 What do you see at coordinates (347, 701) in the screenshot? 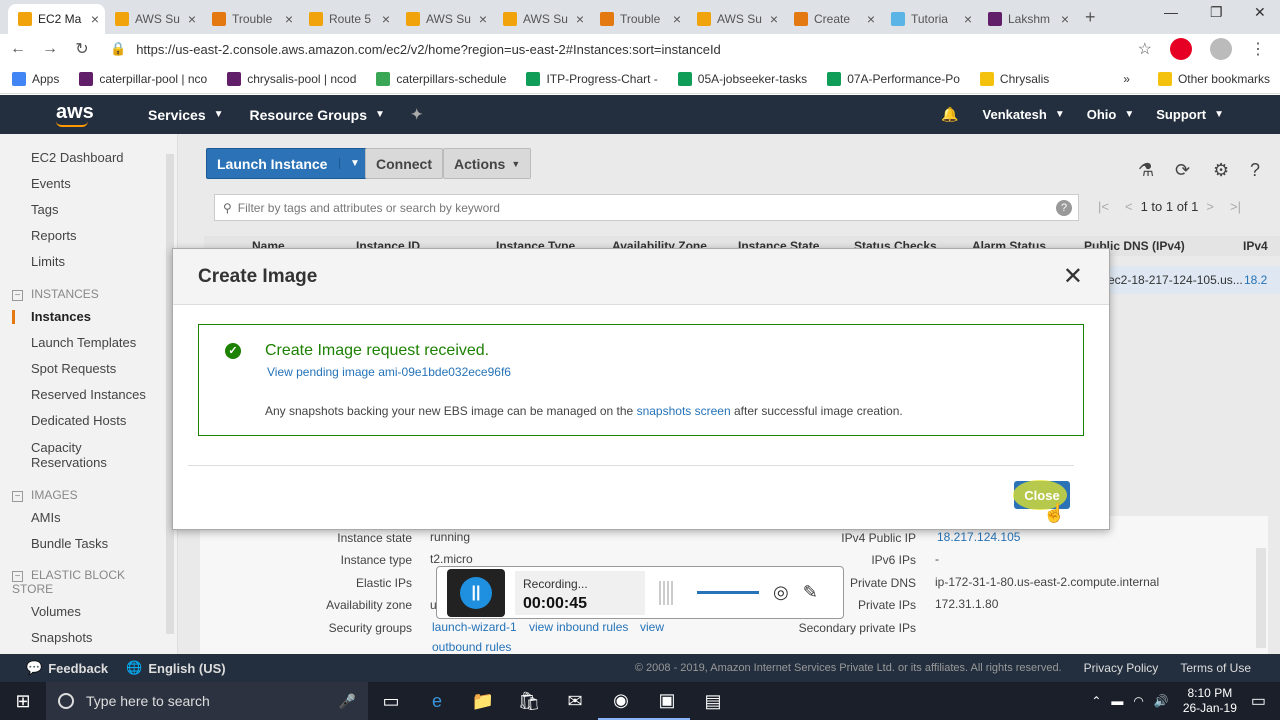
I see `microphone-icon: 🎤` at bounding box center [347, 701].